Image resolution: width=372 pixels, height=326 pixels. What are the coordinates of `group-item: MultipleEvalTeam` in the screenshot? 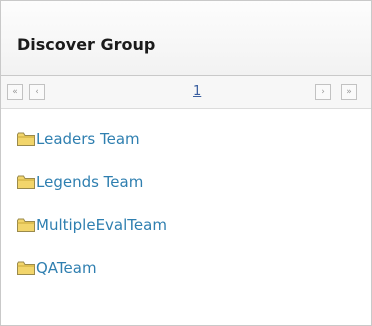 It's located at (92, 225).